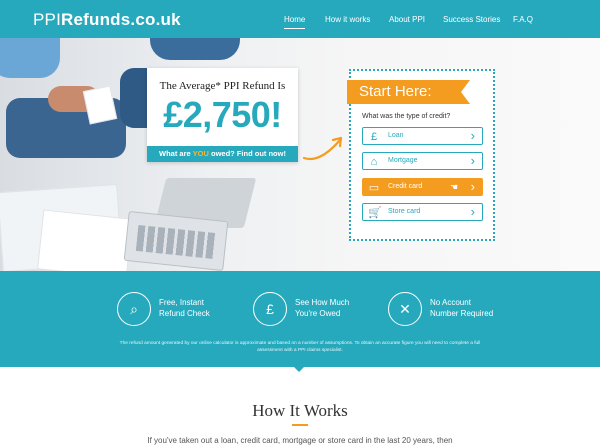 This screenshot has height=445, width=600. I want to click on option-credit-card: ▭ Credit card ☚ ›, so click(422, 187).